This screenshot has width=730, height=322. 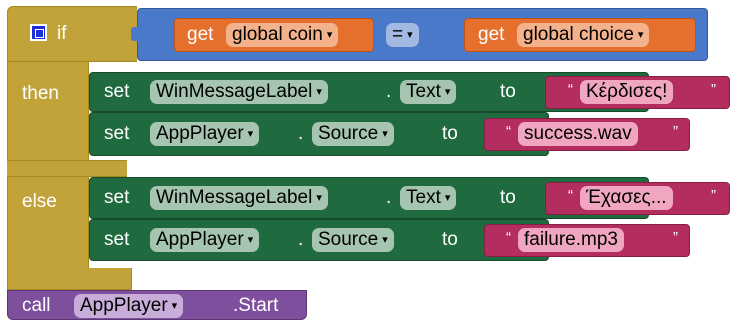 What do you see at coordinates (36, 305) in the screenshot?
I see `call-keyword: call` at bounding box center [36, 305].